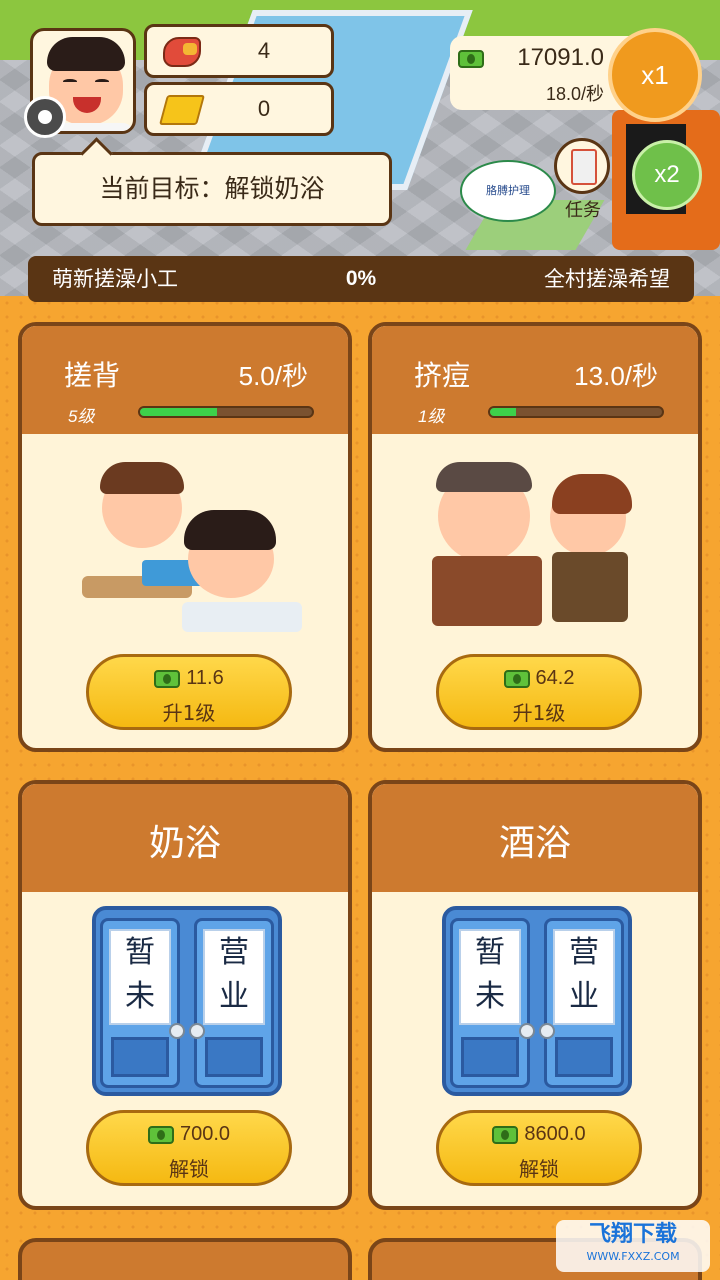 This screenshot has height=1280, width=720. I want to click on watermark-url: WWW.FXXZ.COM, so click(633, 1256).